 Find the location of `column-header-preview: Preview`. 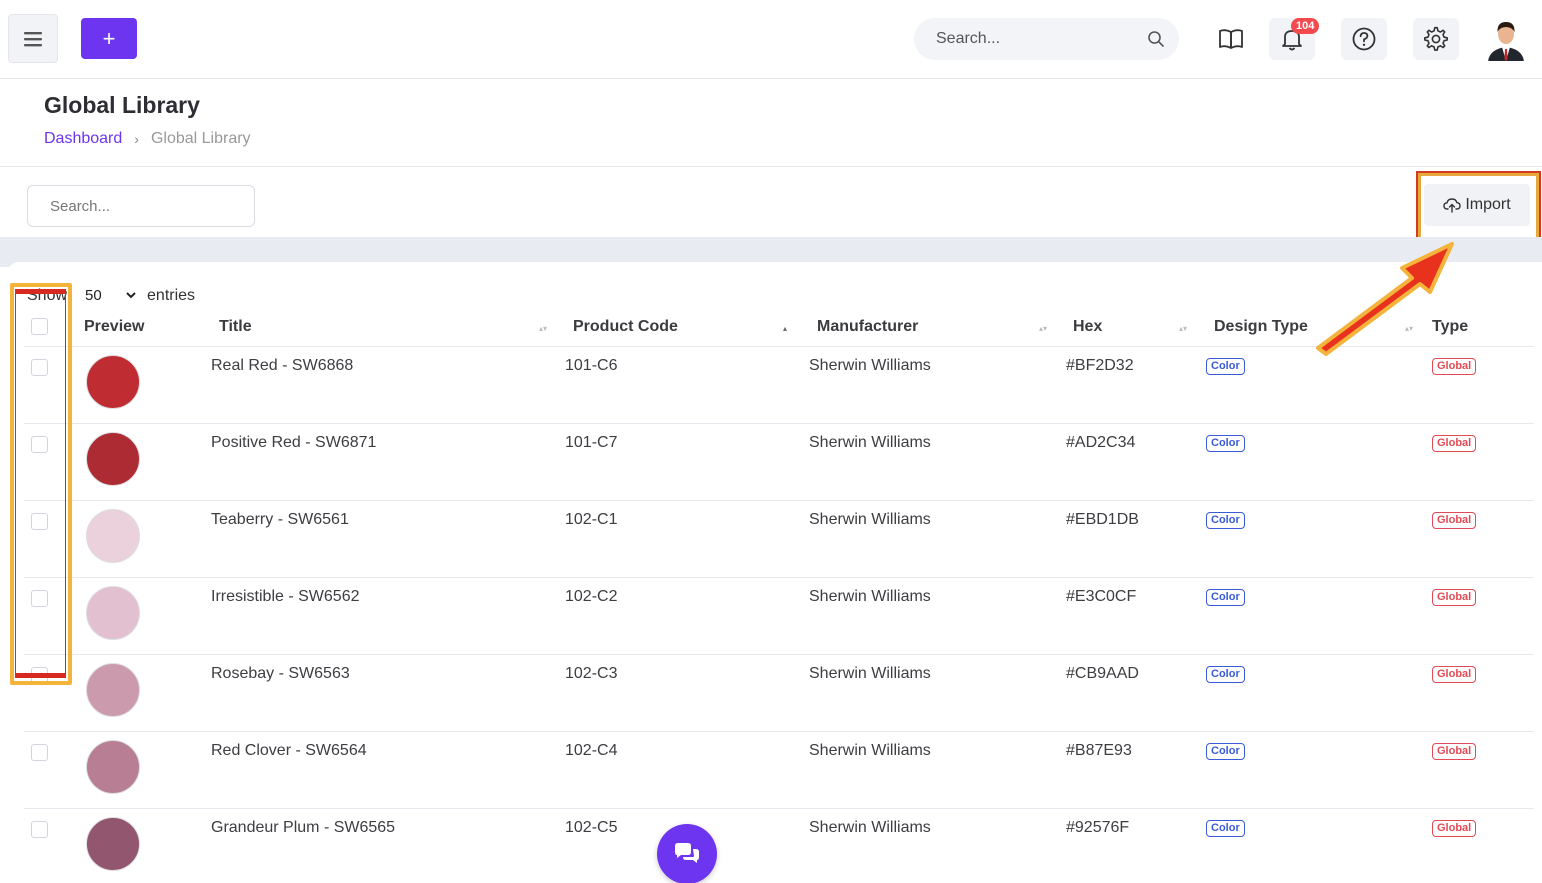

column-header-preview: Preview is located at coordinates (114, 326).